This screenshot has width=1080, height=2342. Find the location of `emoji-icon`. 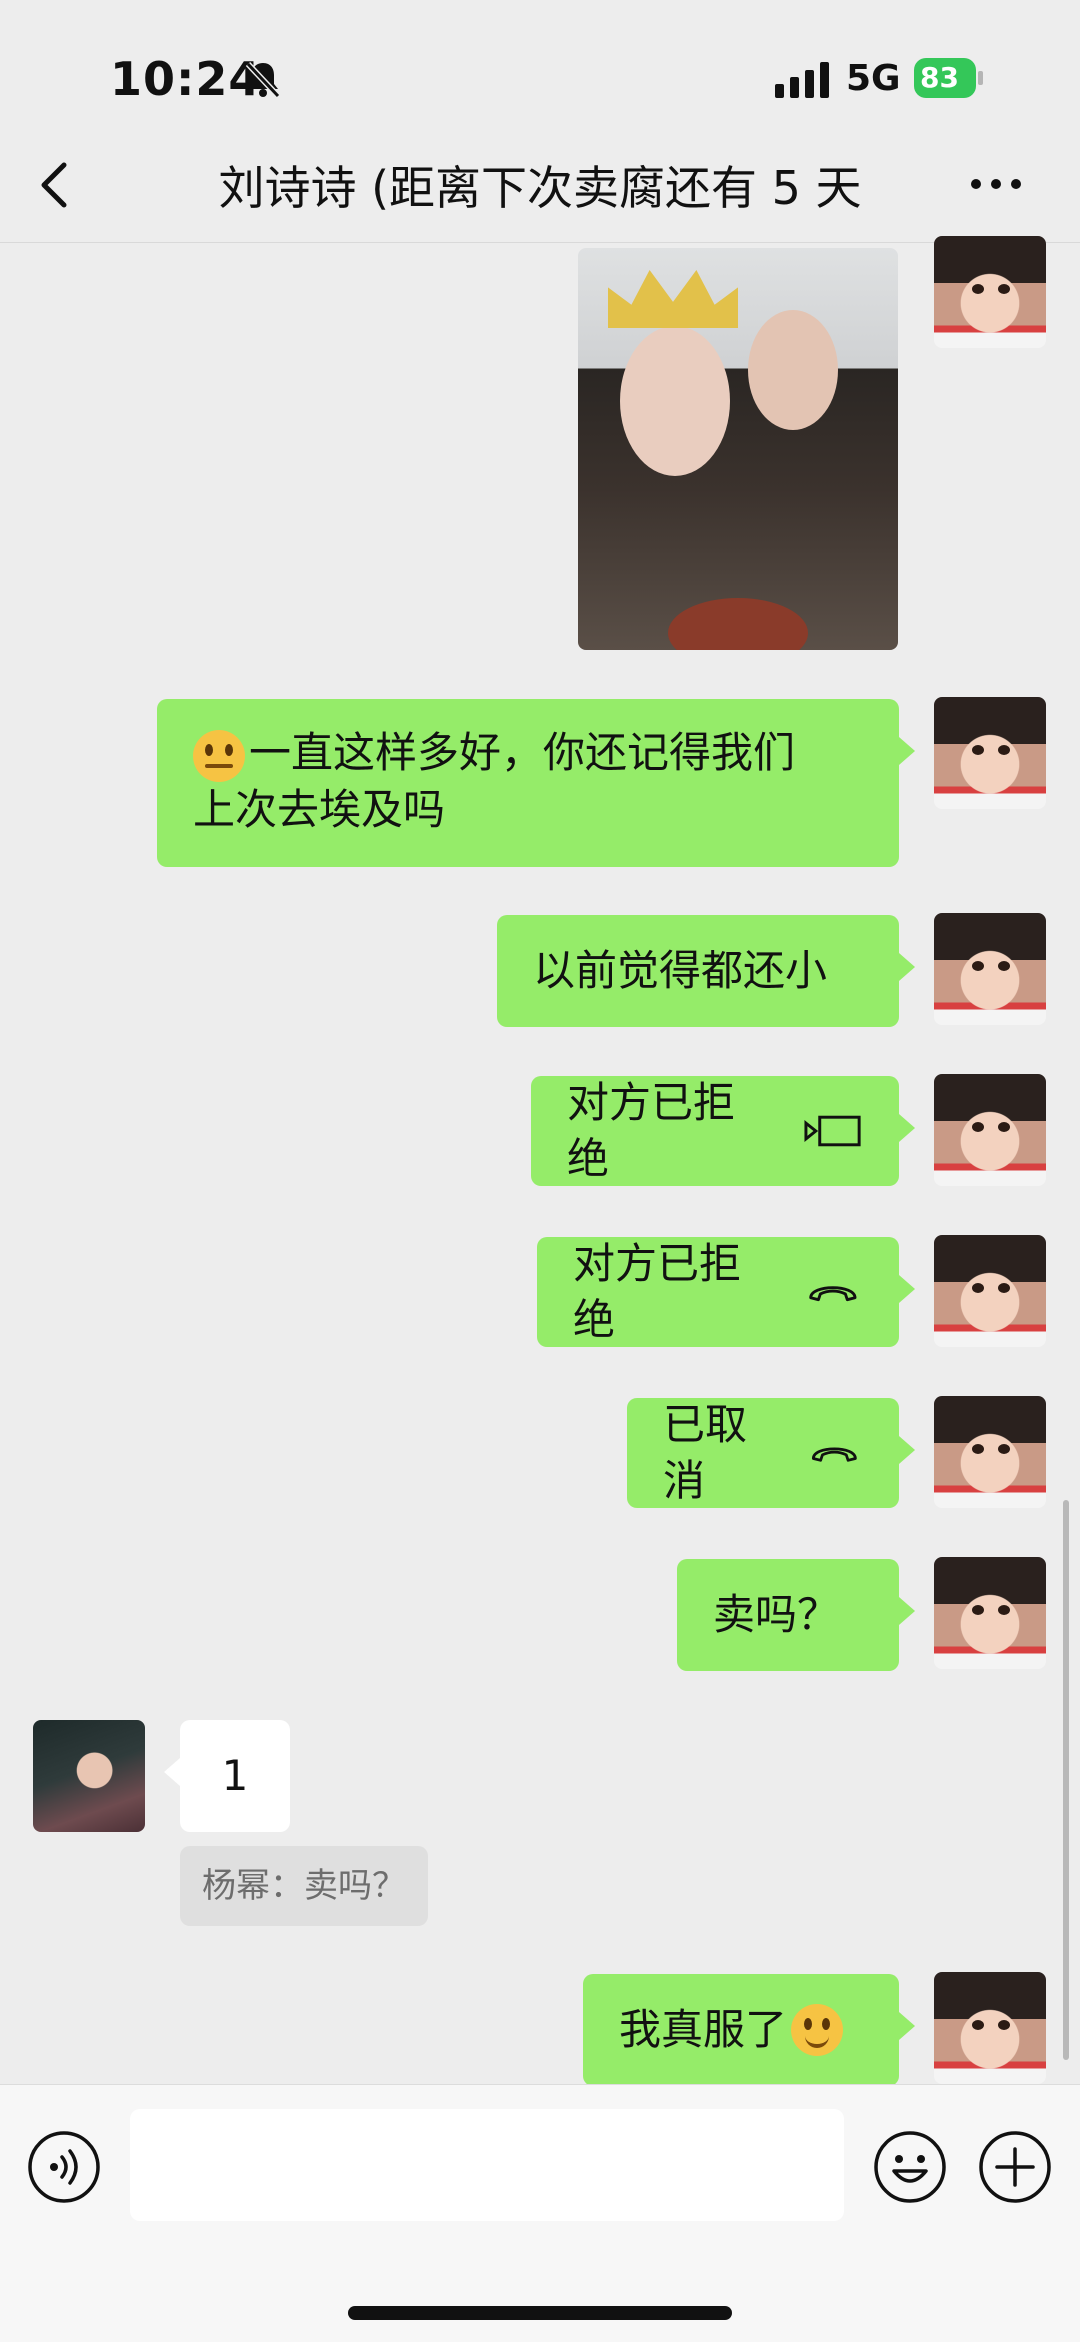

emoji-icon is located at coordinates (910, 2167).